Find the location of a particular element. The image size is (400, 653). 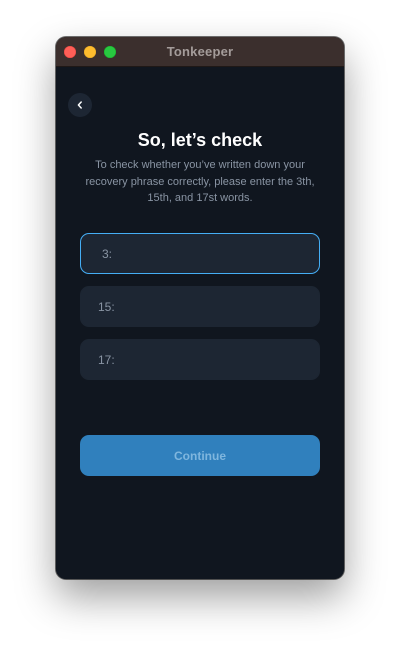

word-field-1: 3: is located at coordinates (200, 253).